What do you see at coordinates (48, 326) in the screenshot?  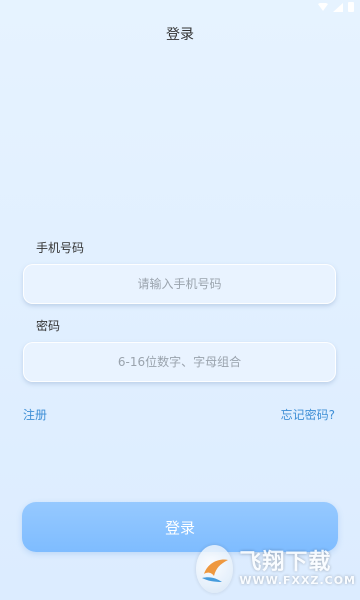 I see `password-label: 密码` at bounding box center [48, 326].